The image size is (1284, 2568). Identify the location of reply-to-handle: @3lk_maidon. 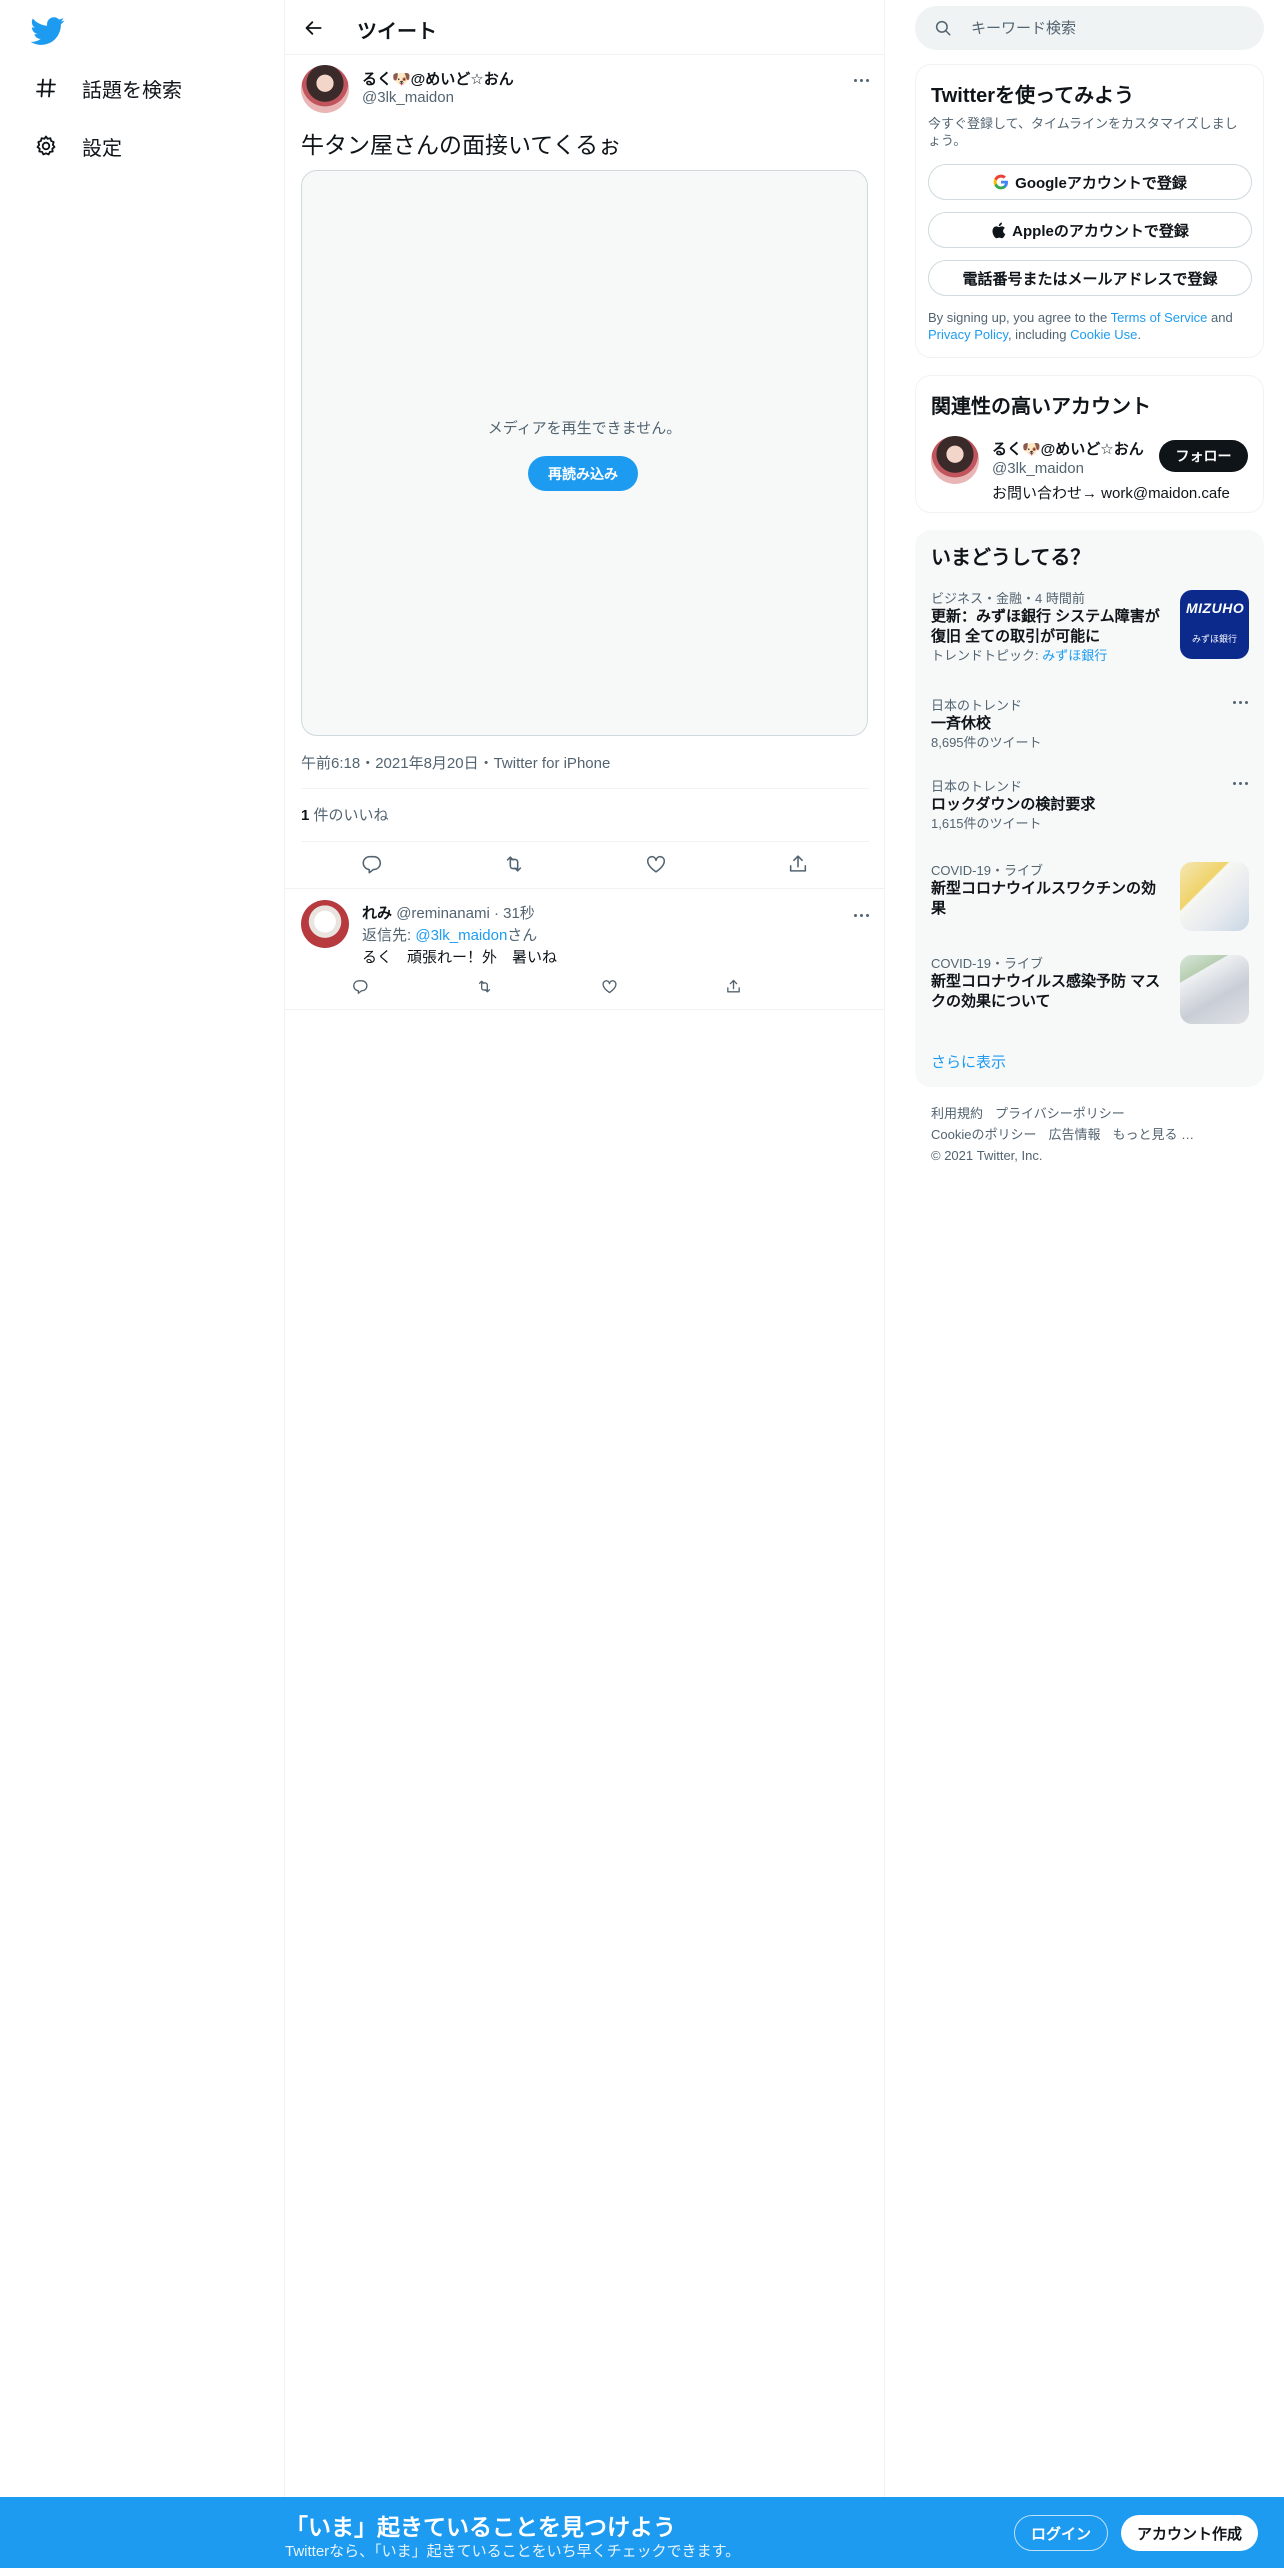
(461, 935).